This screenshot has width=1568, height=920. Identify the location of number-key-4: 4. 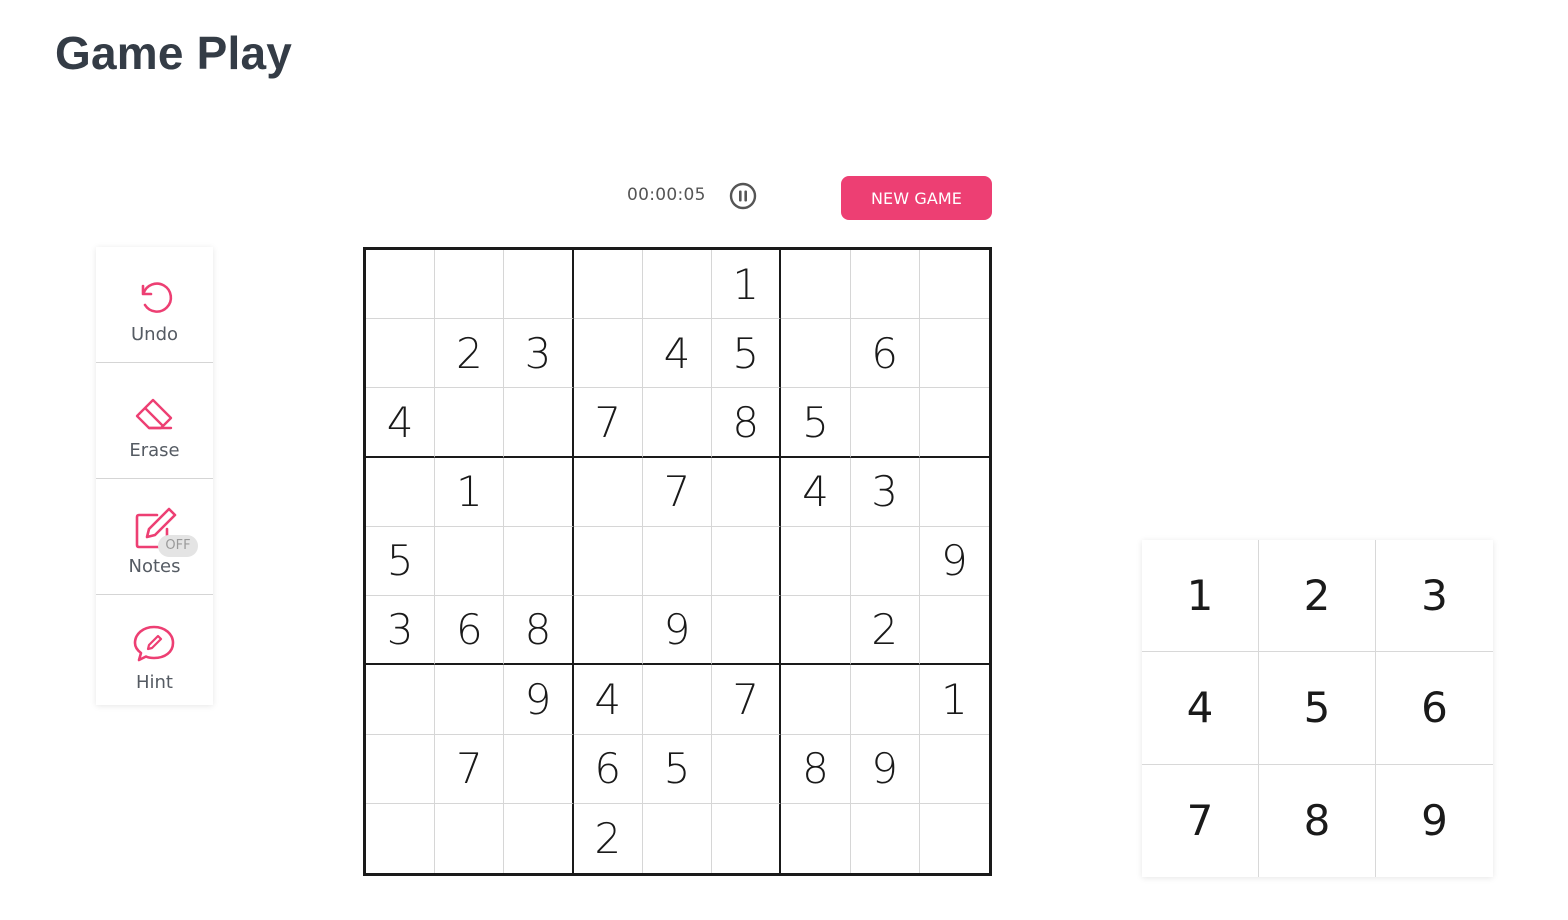
(1200, 708).